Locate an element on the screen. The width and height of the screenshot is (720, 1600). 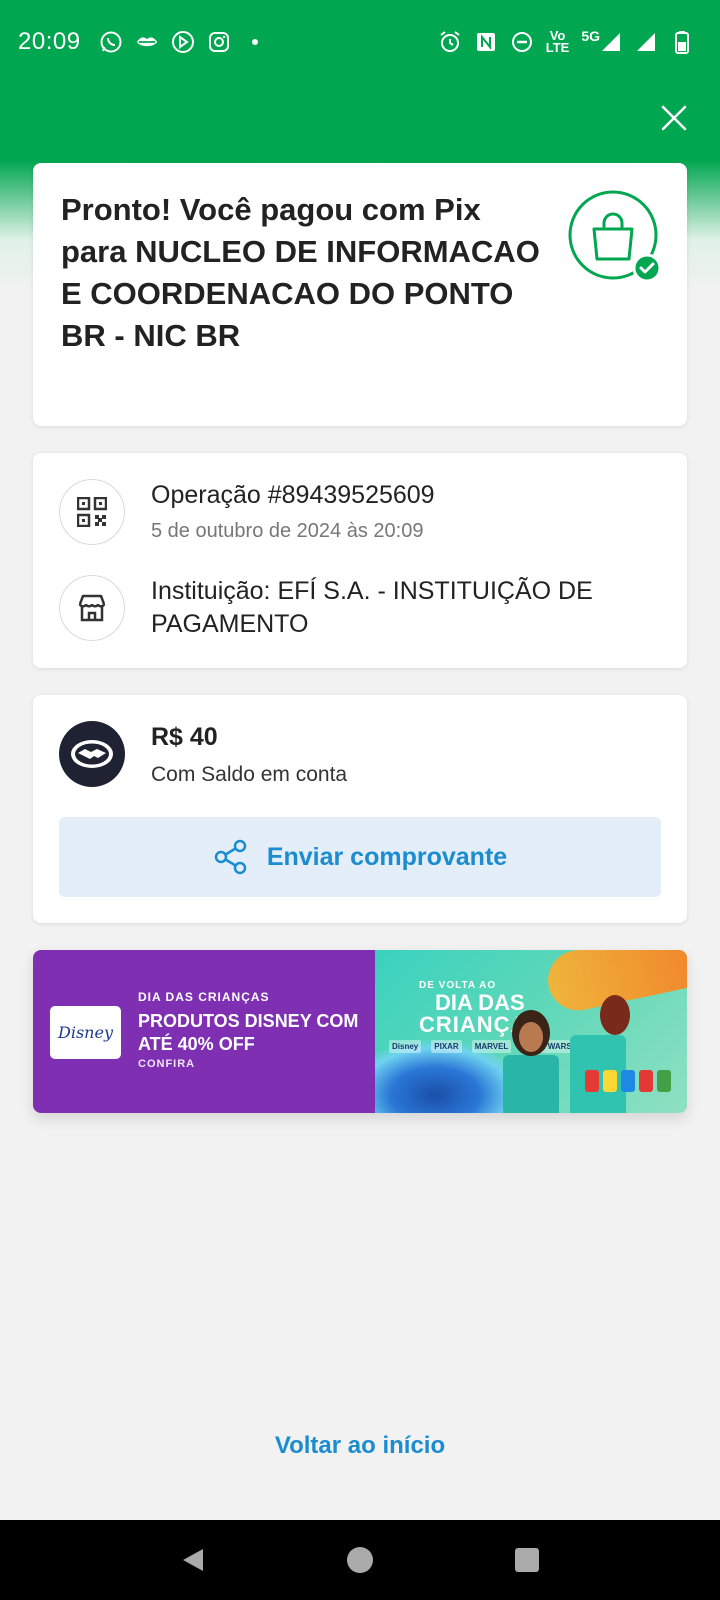
banner-toys is located at coordinates (630, 1082).